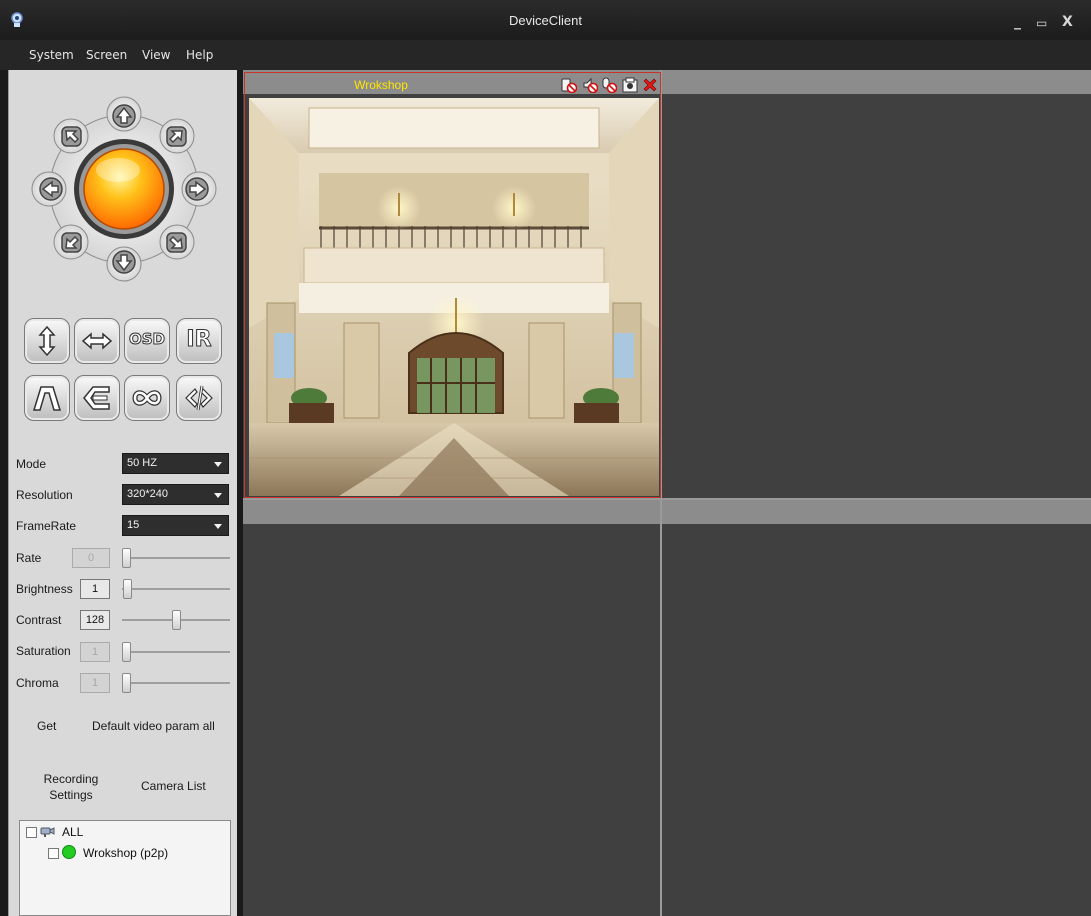 Image resolution: width=1091 pixels, height=916 pixels. I want to click on horizontal-flip-icon, so click(97, 341).